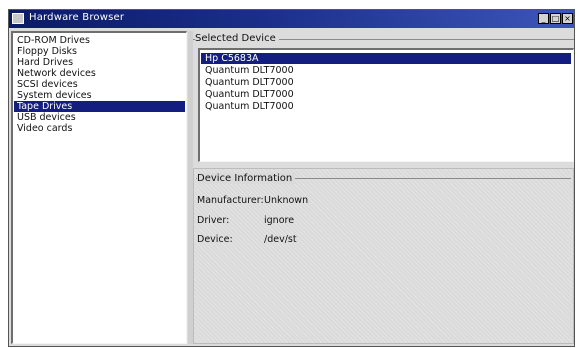  I want to click on category-item-hard-drives: Hard Drives, so click(99, 62).